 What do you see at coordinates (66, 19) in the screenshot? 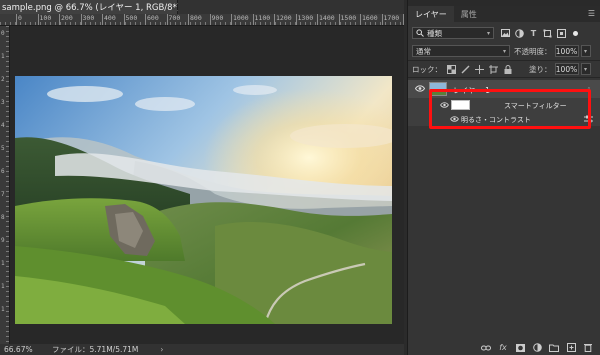
I see `ruler-tick-label: 200` at bounding box center [66, 19].